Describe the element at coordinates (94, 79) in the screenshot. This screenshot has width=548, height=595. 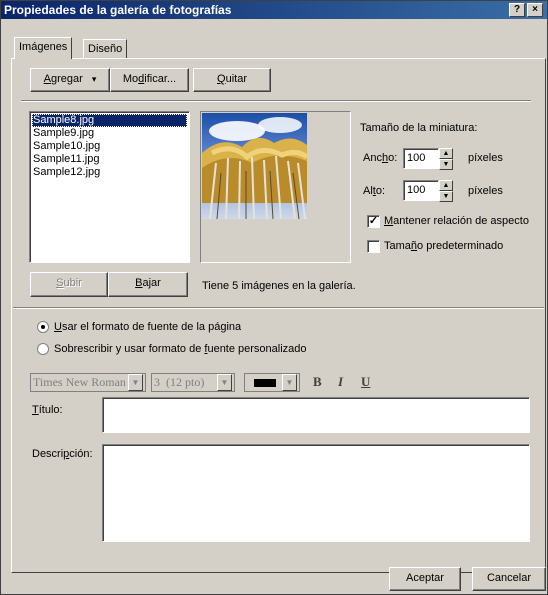
I see `dropdown-arrow-icon: ▾` at that location.